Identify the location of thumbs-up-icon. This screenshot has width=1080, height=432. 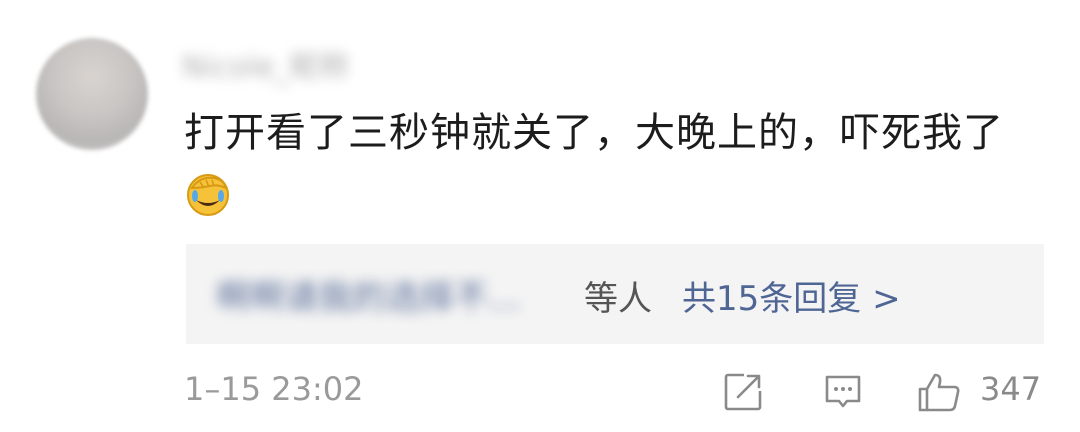
(939, 392).